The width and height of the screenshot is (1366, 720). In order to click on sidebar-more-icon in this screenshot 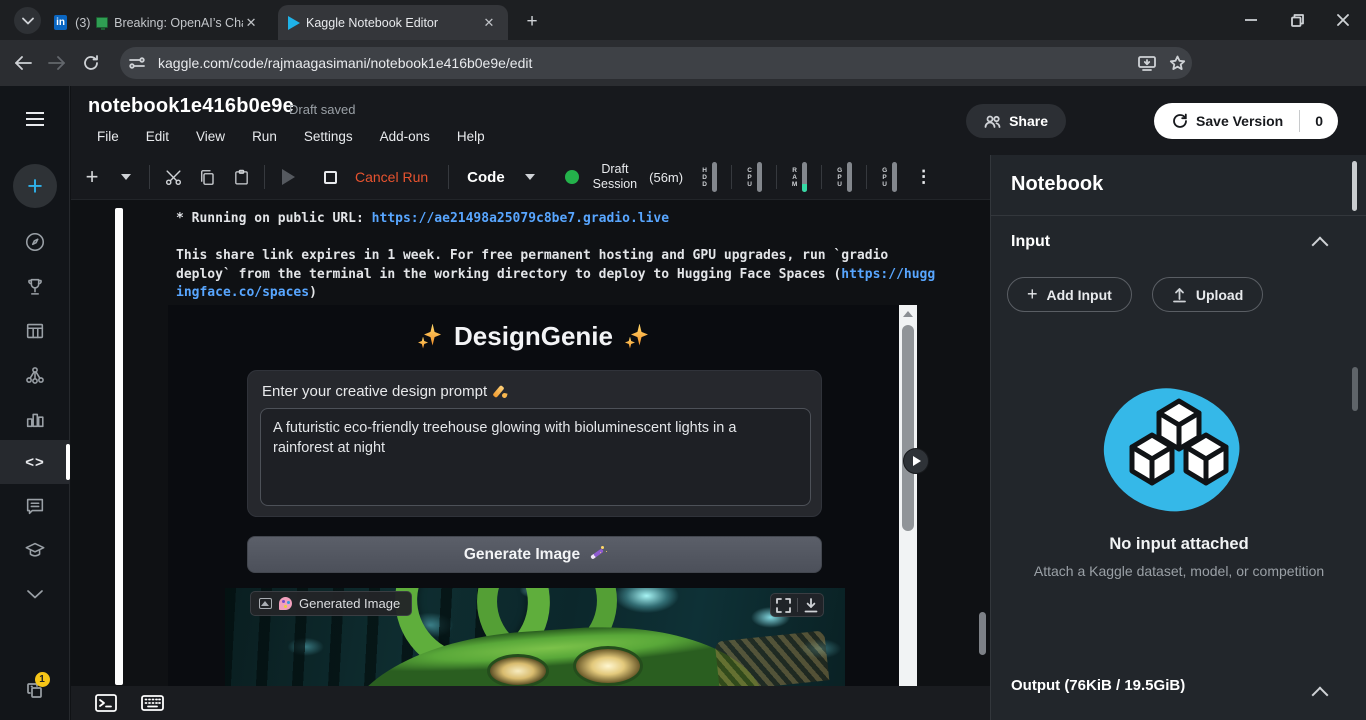, I will do `click(35, 594)`.